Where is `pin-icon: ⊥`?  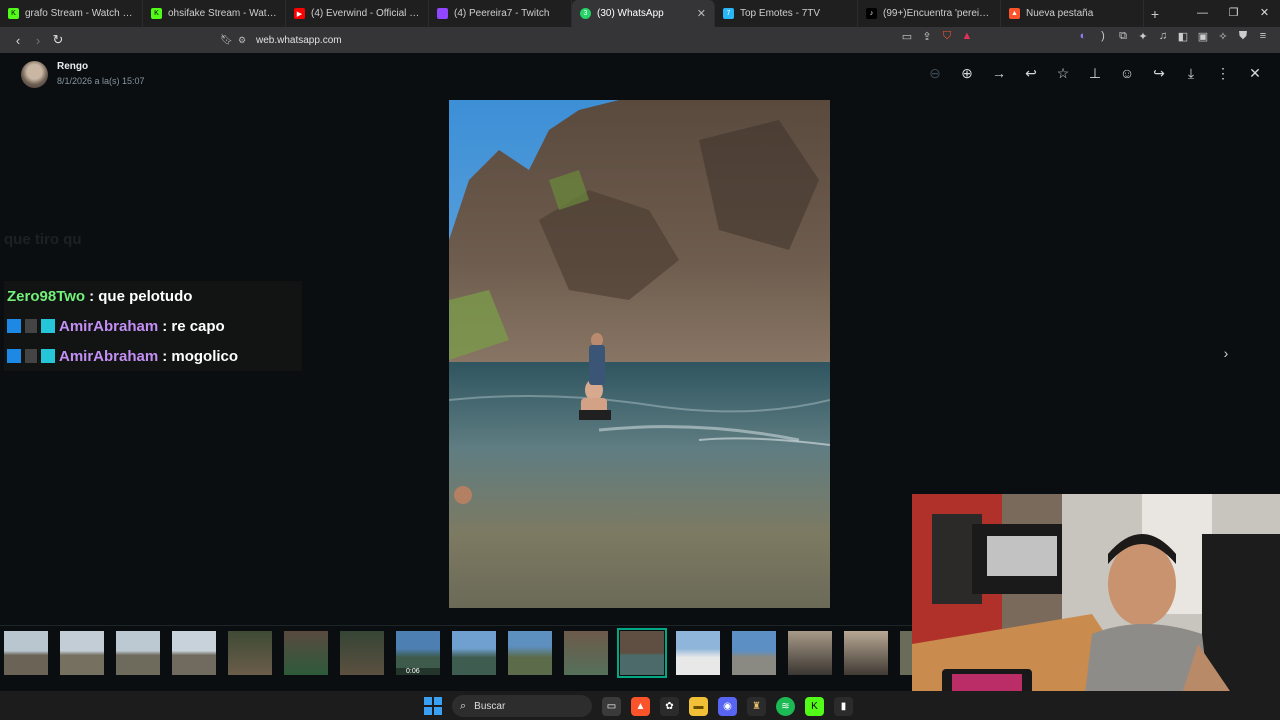 pin-icon: ⊥ is located at coordinates (1095, 73).